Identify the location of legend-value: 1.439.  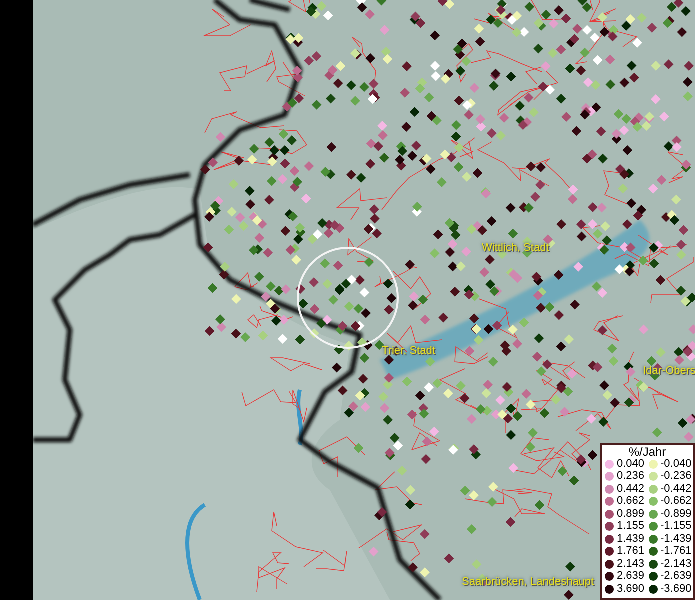
(631, 539).